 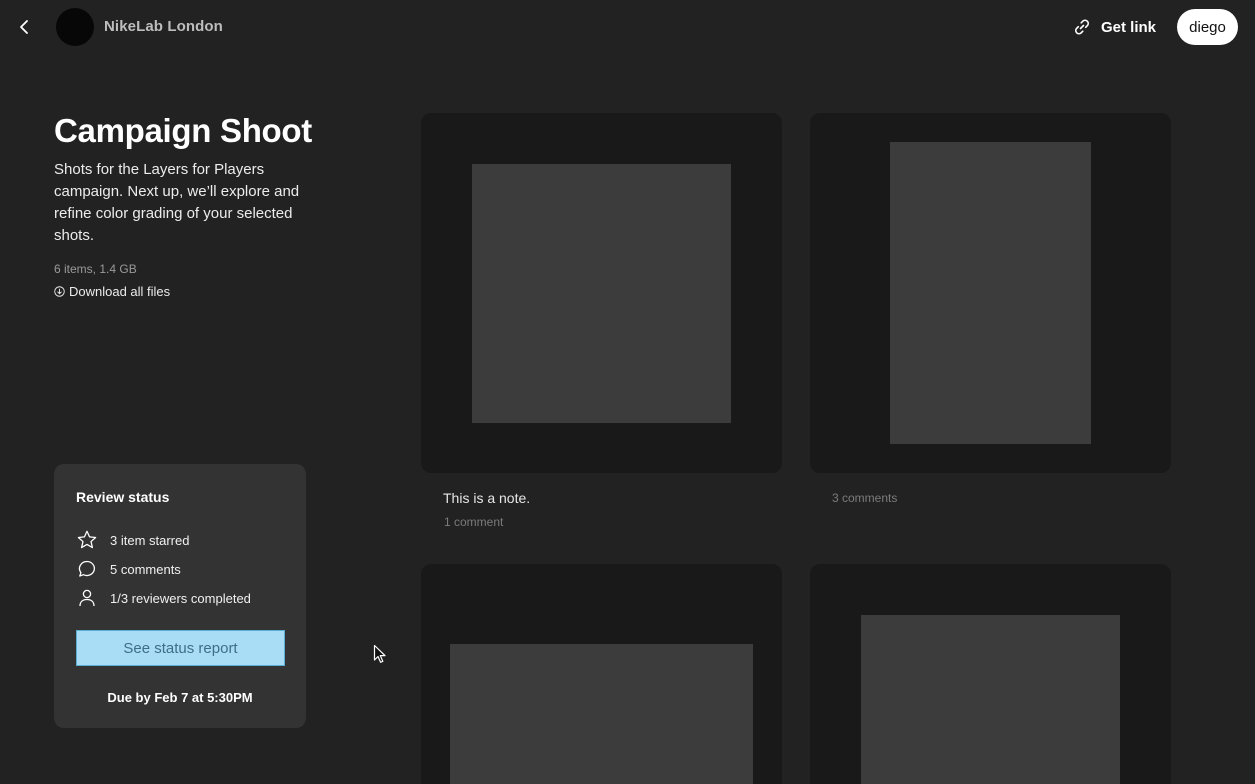 I want to click on reviewers-stat: 1/3 reviewers completed, so click(x=162, y=598).